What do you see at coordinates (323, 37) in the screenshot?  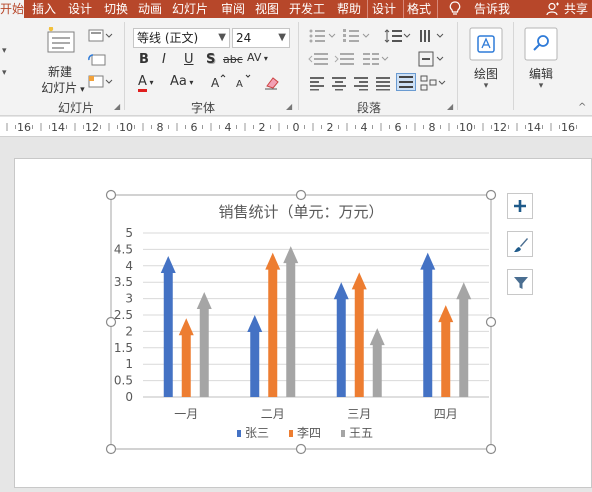 I see `bullets-icon` at bounding box center [323, 37].